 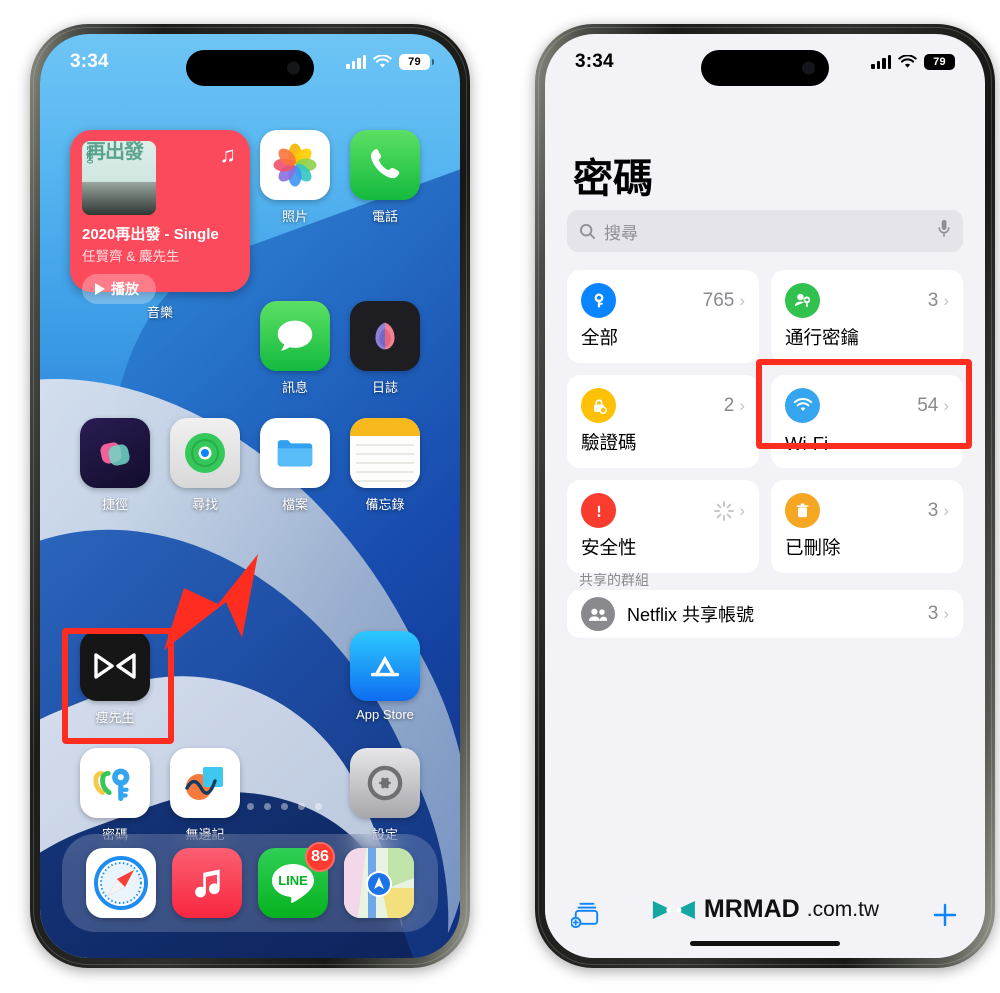 I want to click on watermark: MRMAD .com.tw, so click(x=765, y=909).